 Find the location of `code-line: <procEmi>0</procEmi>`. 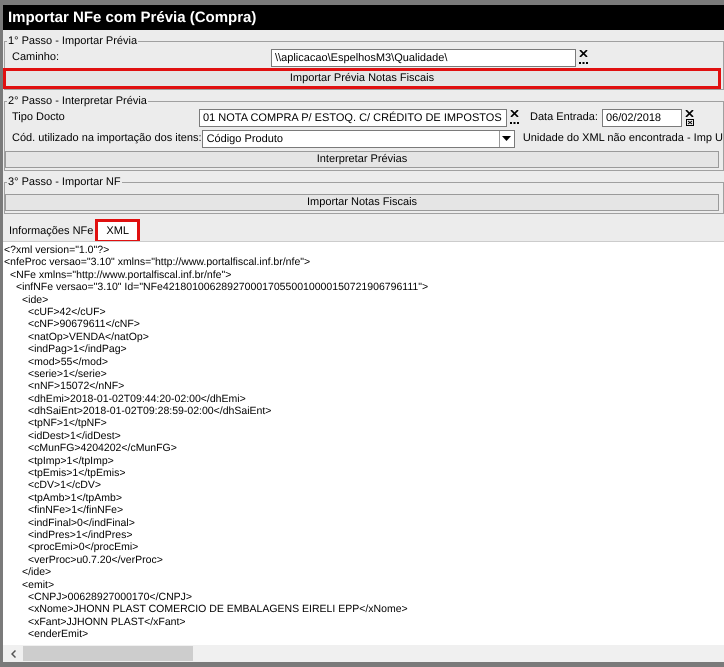

code-line: <procEmi>0</procEmi> is located at coordinates (83, 547).